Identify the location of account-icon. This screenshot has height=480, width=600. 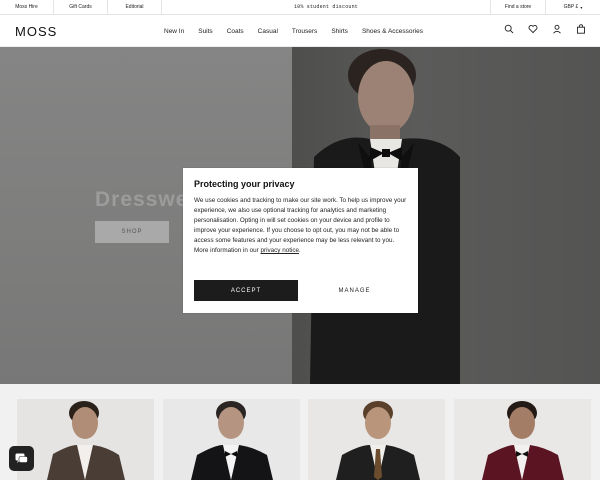
(557, 29).